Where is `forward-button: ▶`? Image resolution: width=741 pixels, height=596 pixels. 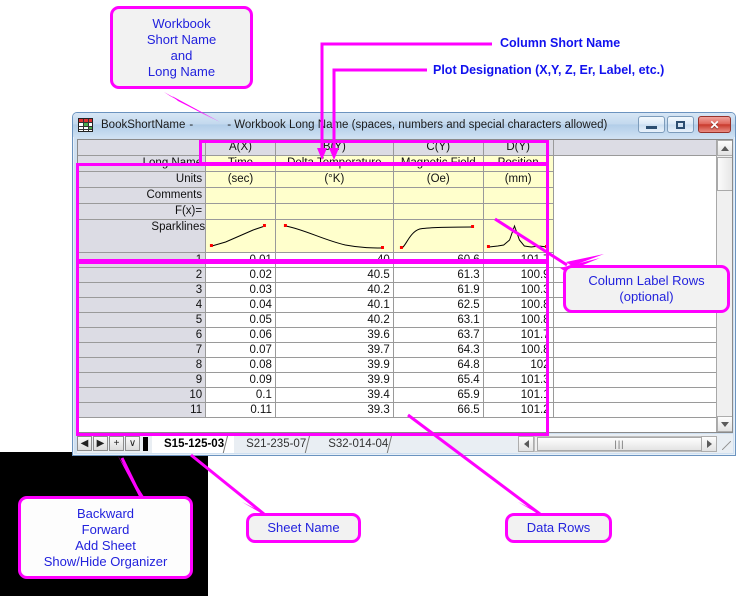 forward-button: ▶ is located at coordinates (100, 443).